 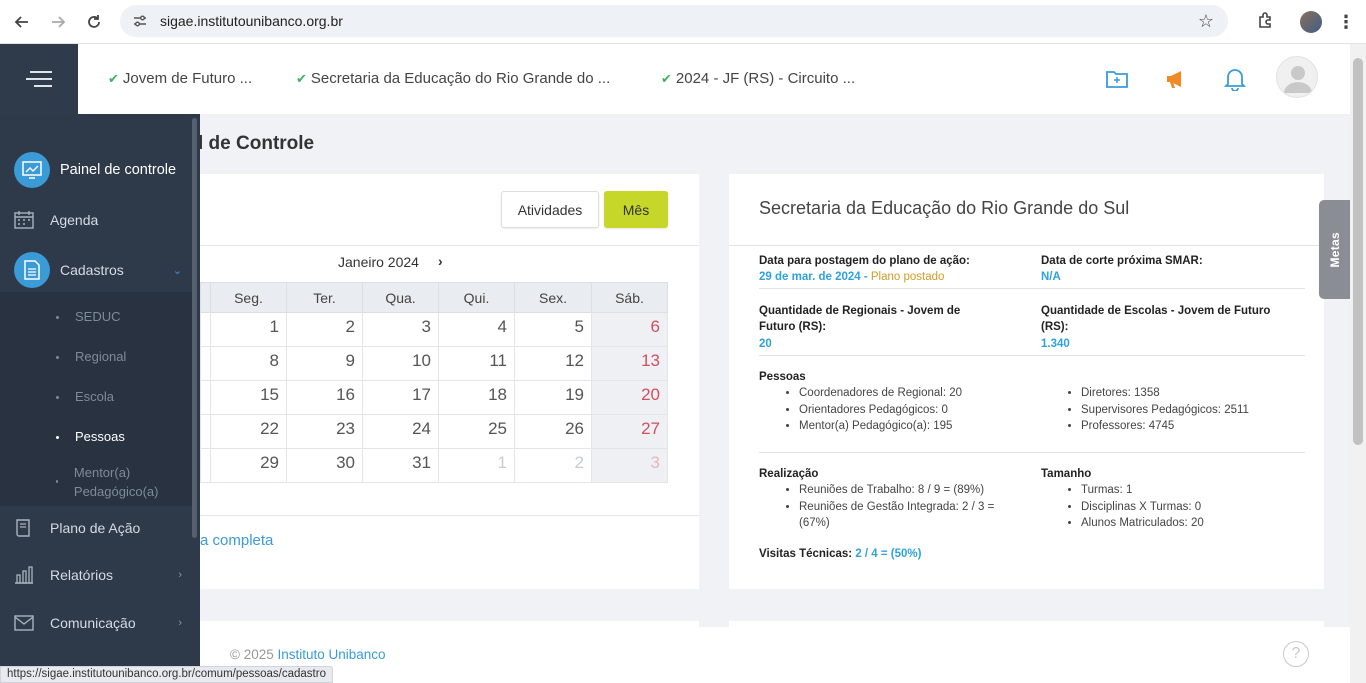 I want to click on calendar-day-cell: 10, so click(x=400, y=363).